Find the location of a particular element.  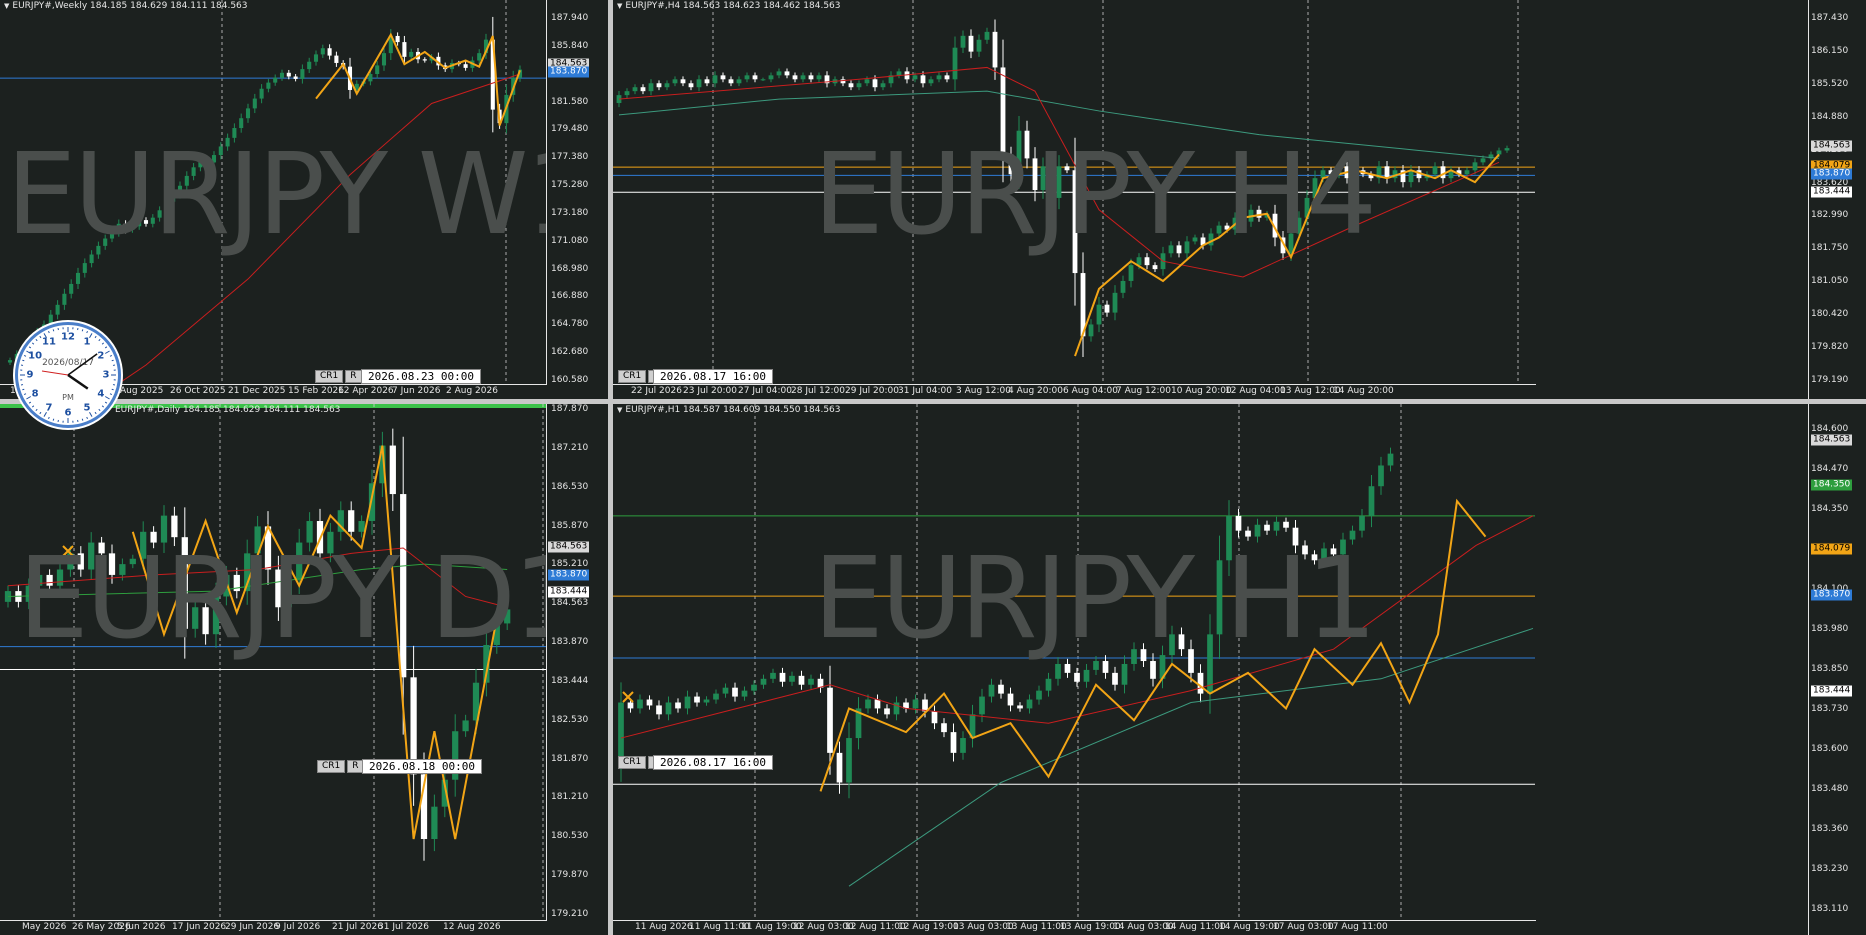

time-tick-label: 4 Aug 20:00 is located at coordinates (1035, 391).